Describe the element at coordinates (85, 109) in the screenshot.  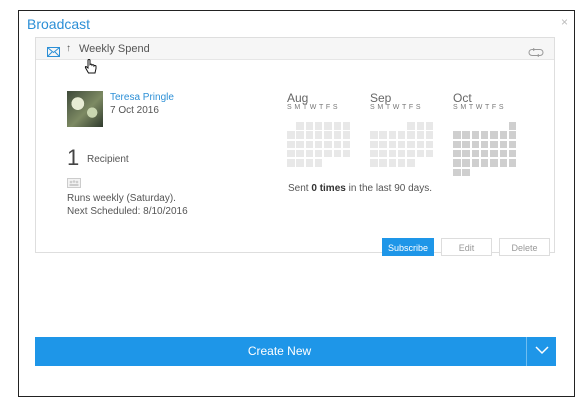
I see `avatar` at that location.